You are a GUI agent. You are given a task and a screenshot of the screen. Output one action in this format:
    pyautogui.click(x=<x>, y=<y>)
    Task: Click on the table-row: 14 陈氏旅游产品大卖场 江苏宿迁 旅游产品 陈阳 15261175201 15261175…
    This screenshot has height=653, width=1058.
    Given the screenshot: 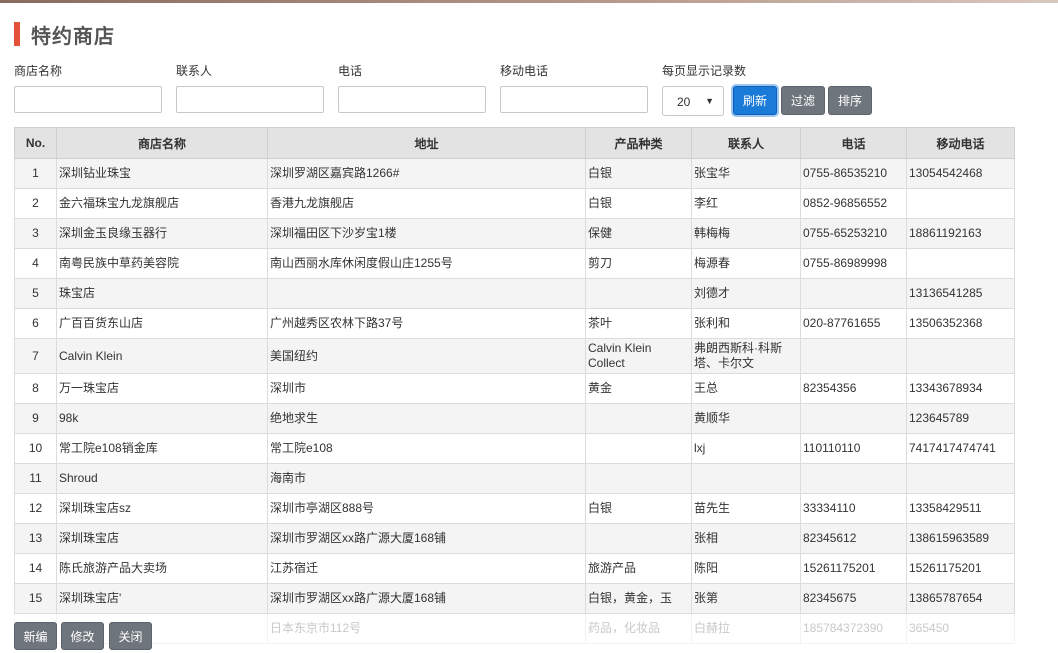 What is the action you would take?
    pyautogui.click(x=514, y=568)
    